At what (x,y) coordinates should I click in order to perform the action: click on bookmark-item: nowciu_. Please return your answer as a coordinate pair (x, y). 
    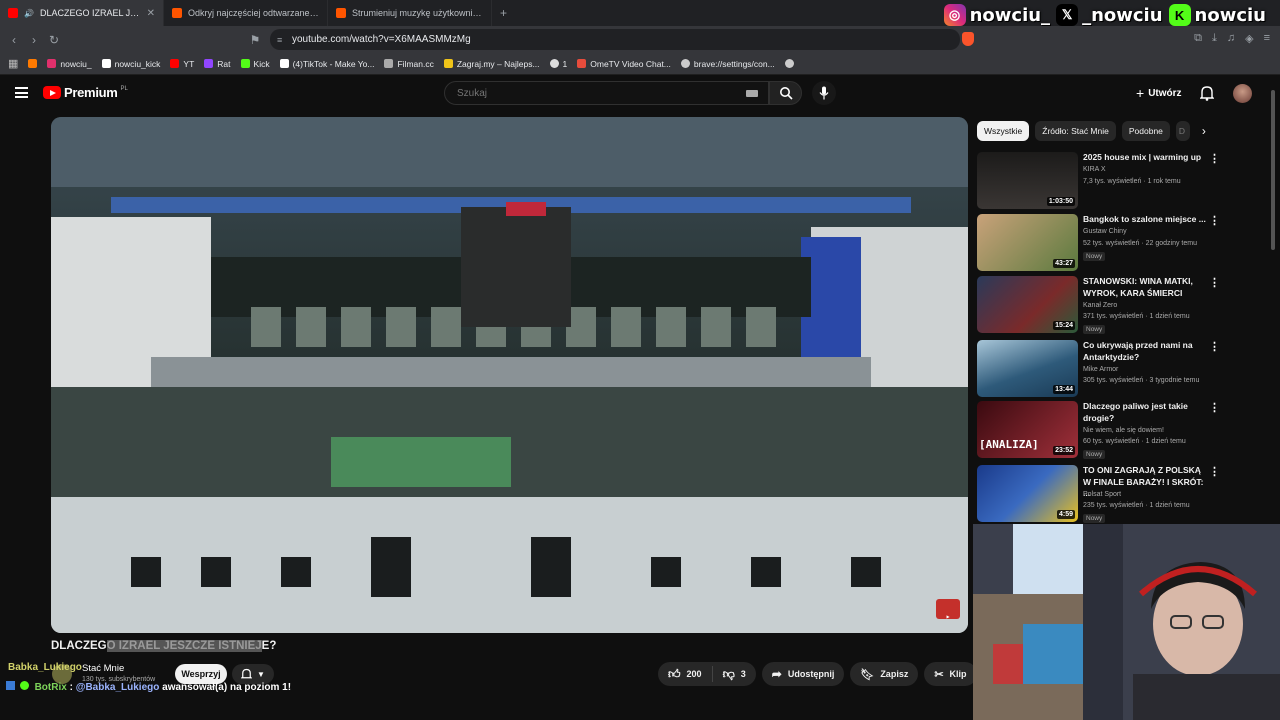
    Looking at the image, I should click on (69, 64).